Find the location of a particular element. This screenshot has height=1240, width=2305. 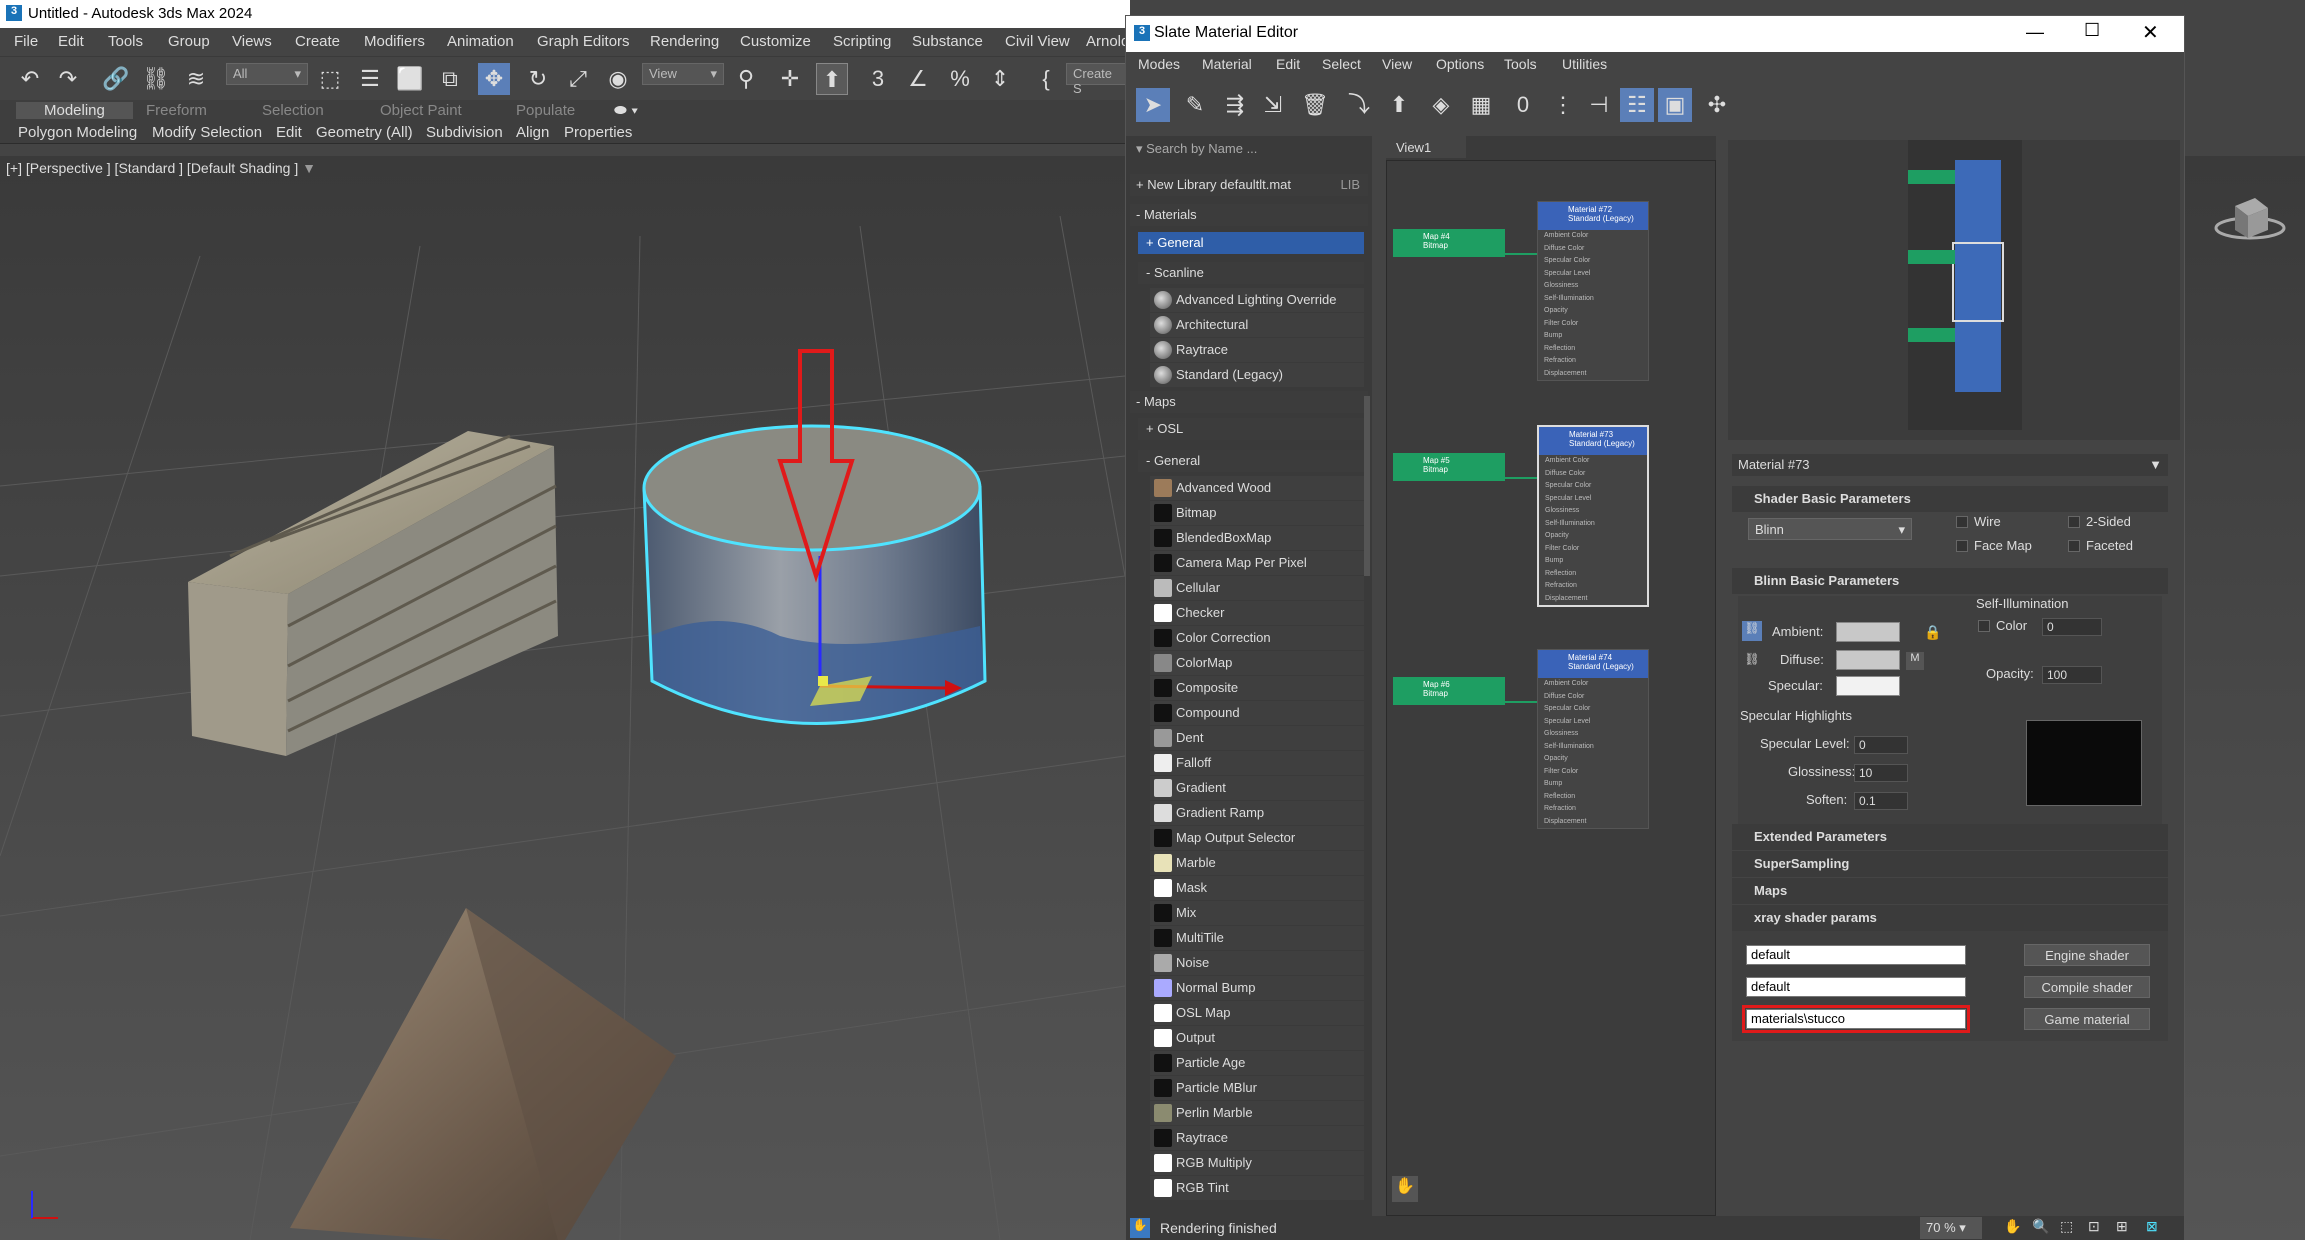

map-item: Composite is located at coordinates (1257, 688).